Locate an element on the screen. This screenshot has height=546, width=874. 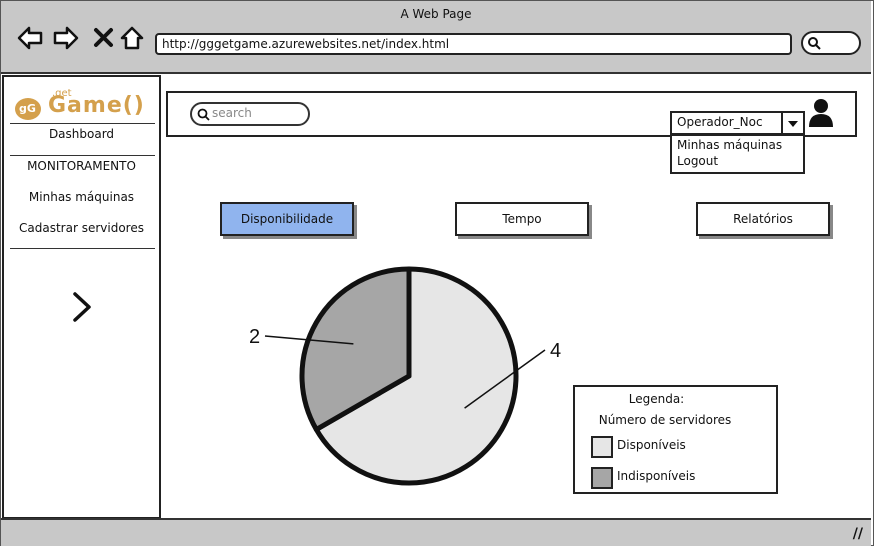
legend-swatch-disponiveis is located at coordinates (602, 447).